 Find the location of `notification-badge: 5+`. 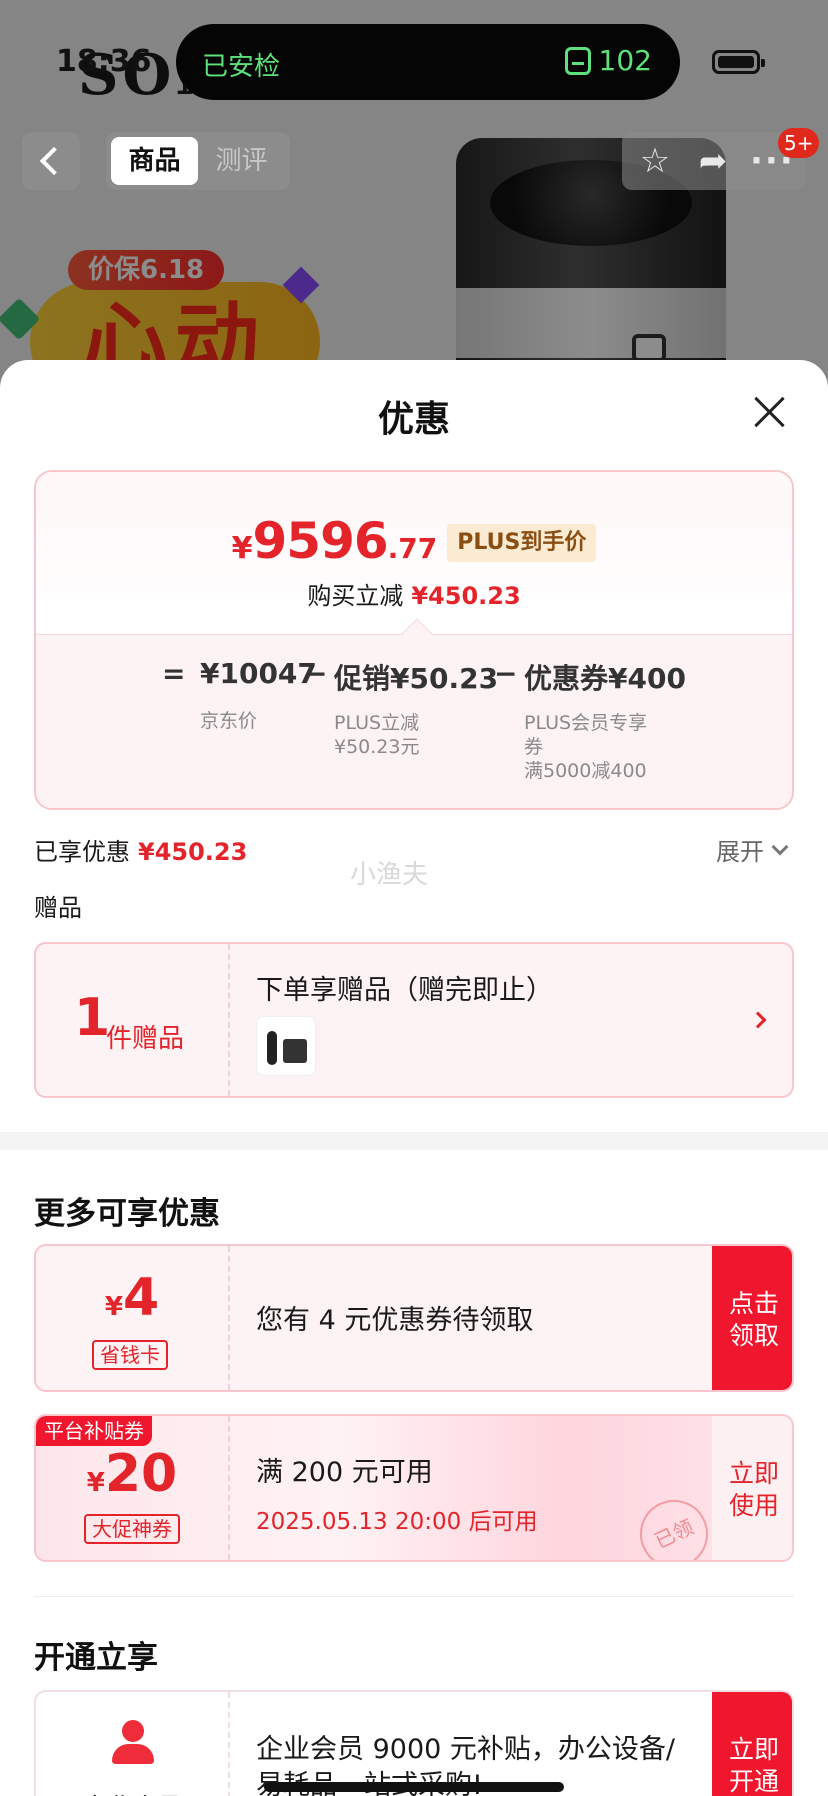

notification-badge: 5+ is located at coordinates (799, 143).